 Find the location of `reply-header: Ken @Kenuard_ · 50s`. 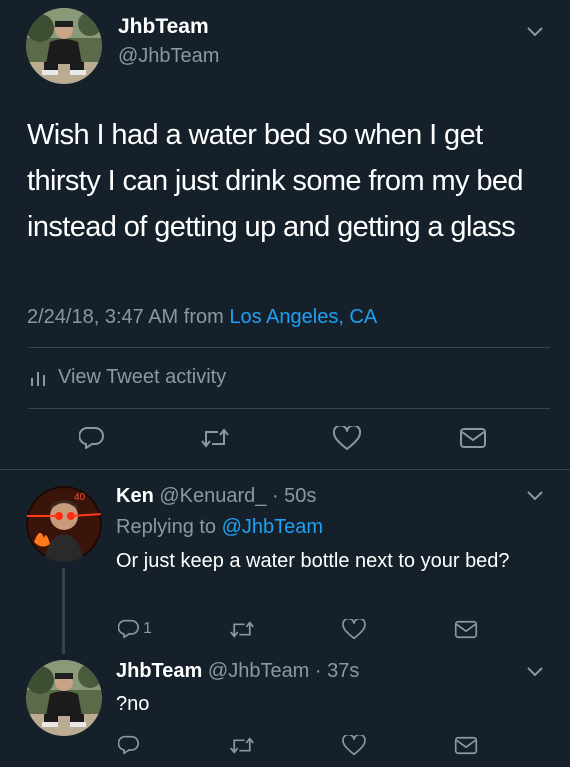

reply-header: Ken @Kenuard_ · 50s is located at coordinates (216, 496).